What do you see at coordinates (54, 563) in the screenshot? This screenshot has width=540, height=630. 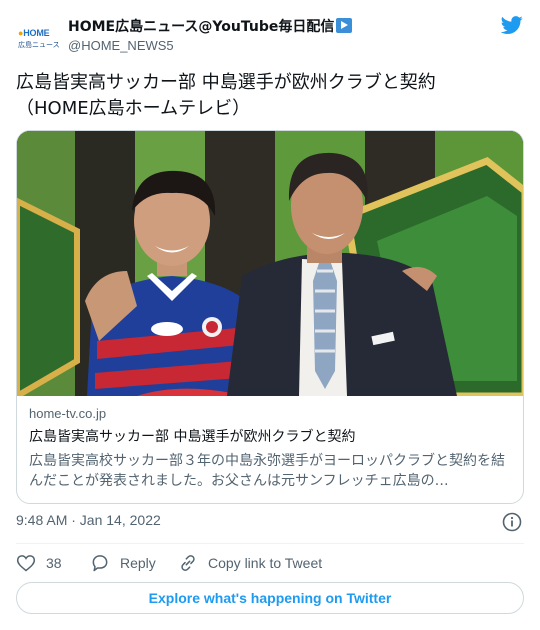 I see `like-count: 38` at bounding box center [54, 563].